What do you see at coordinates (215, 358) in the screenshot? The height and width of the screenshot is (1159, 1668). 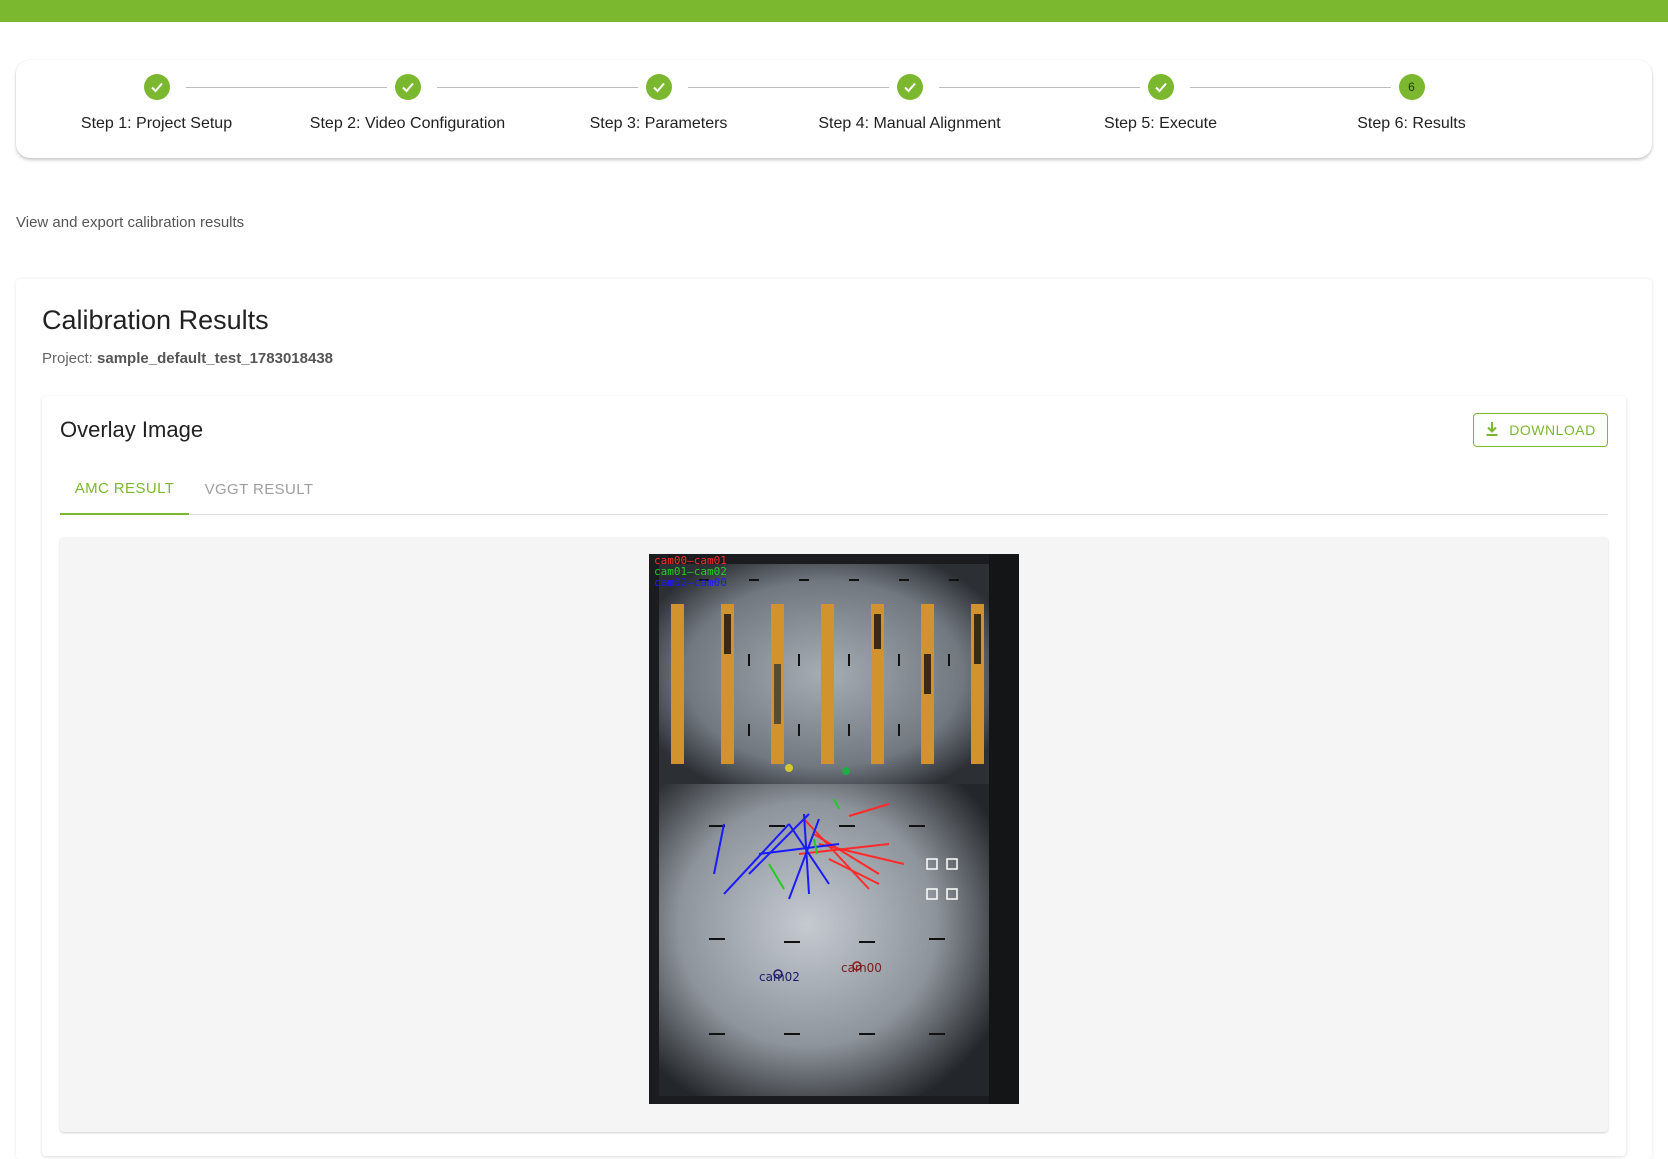 I see `project-name: sample_default_test_1783018438` at bounding box center [215, 358].